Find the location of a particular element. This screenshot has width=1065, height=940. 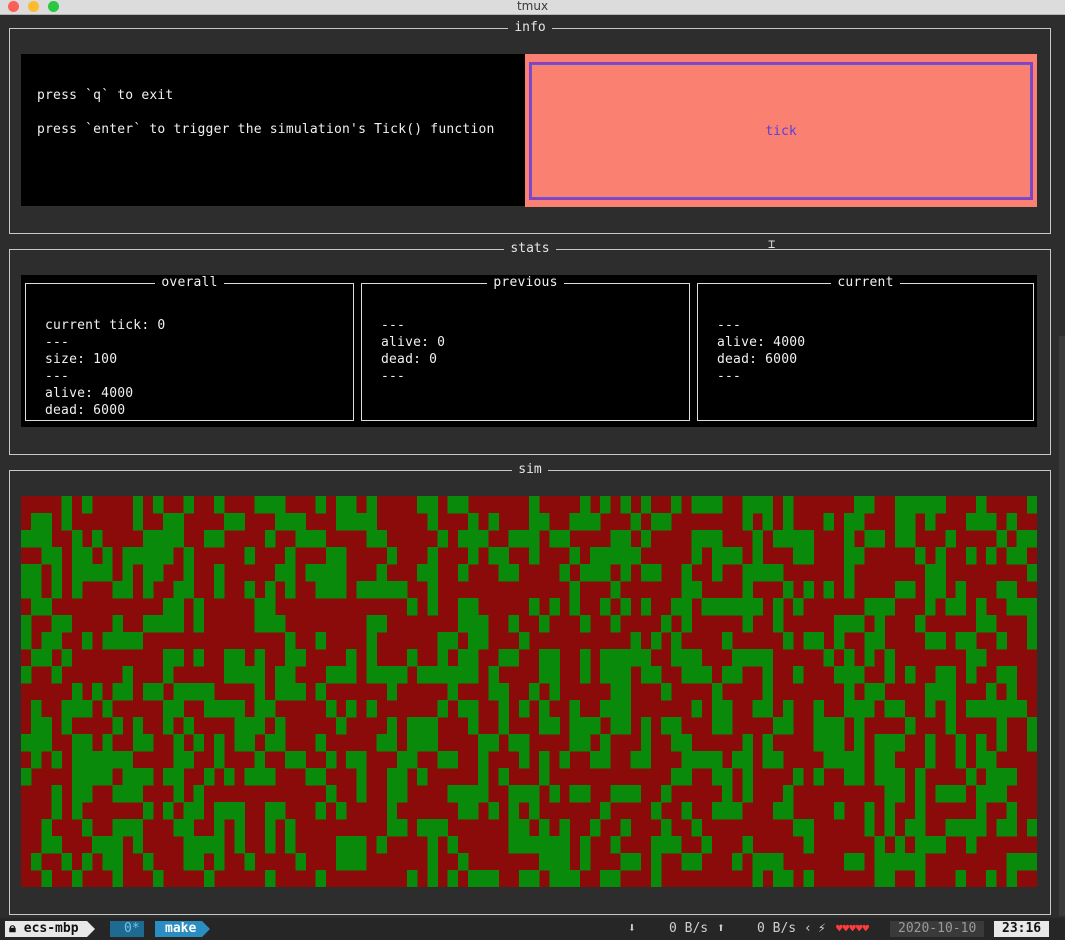

scrollbar is located at coordinates (1062, 626).